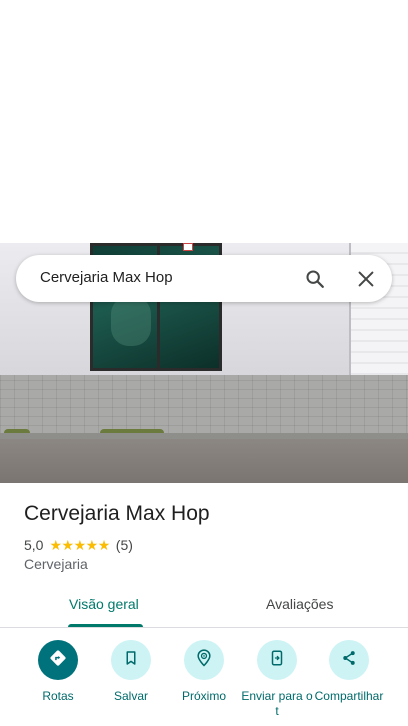 The width and height of the screenshot is (408, 726). What do you see at coordinates (105, 625) in the screenshot?
I see `tab-selected-indicator` at bounding box center [105, 625].